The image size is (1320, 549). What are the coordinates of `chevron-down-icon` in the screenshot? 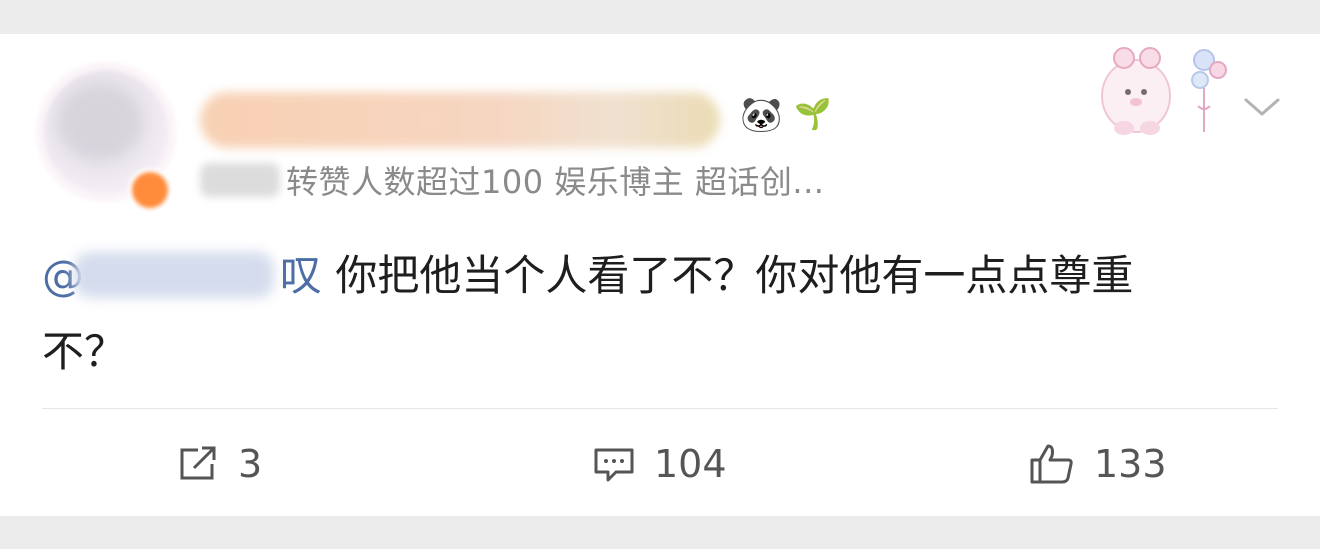 It's located at (1262, 108).